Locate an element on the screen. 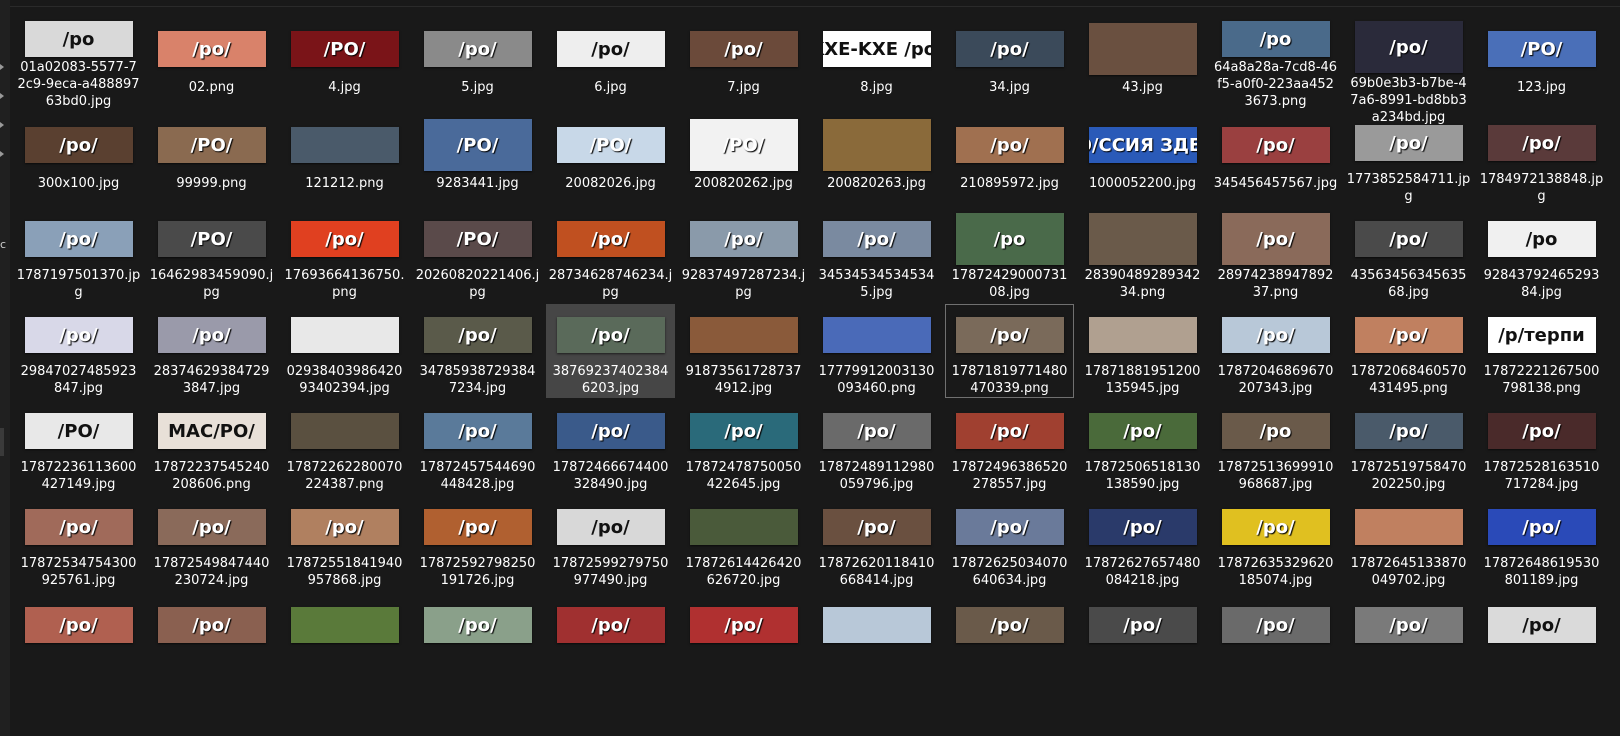  file-item: /po/34.jpg is located at coordinates (1009, 63).